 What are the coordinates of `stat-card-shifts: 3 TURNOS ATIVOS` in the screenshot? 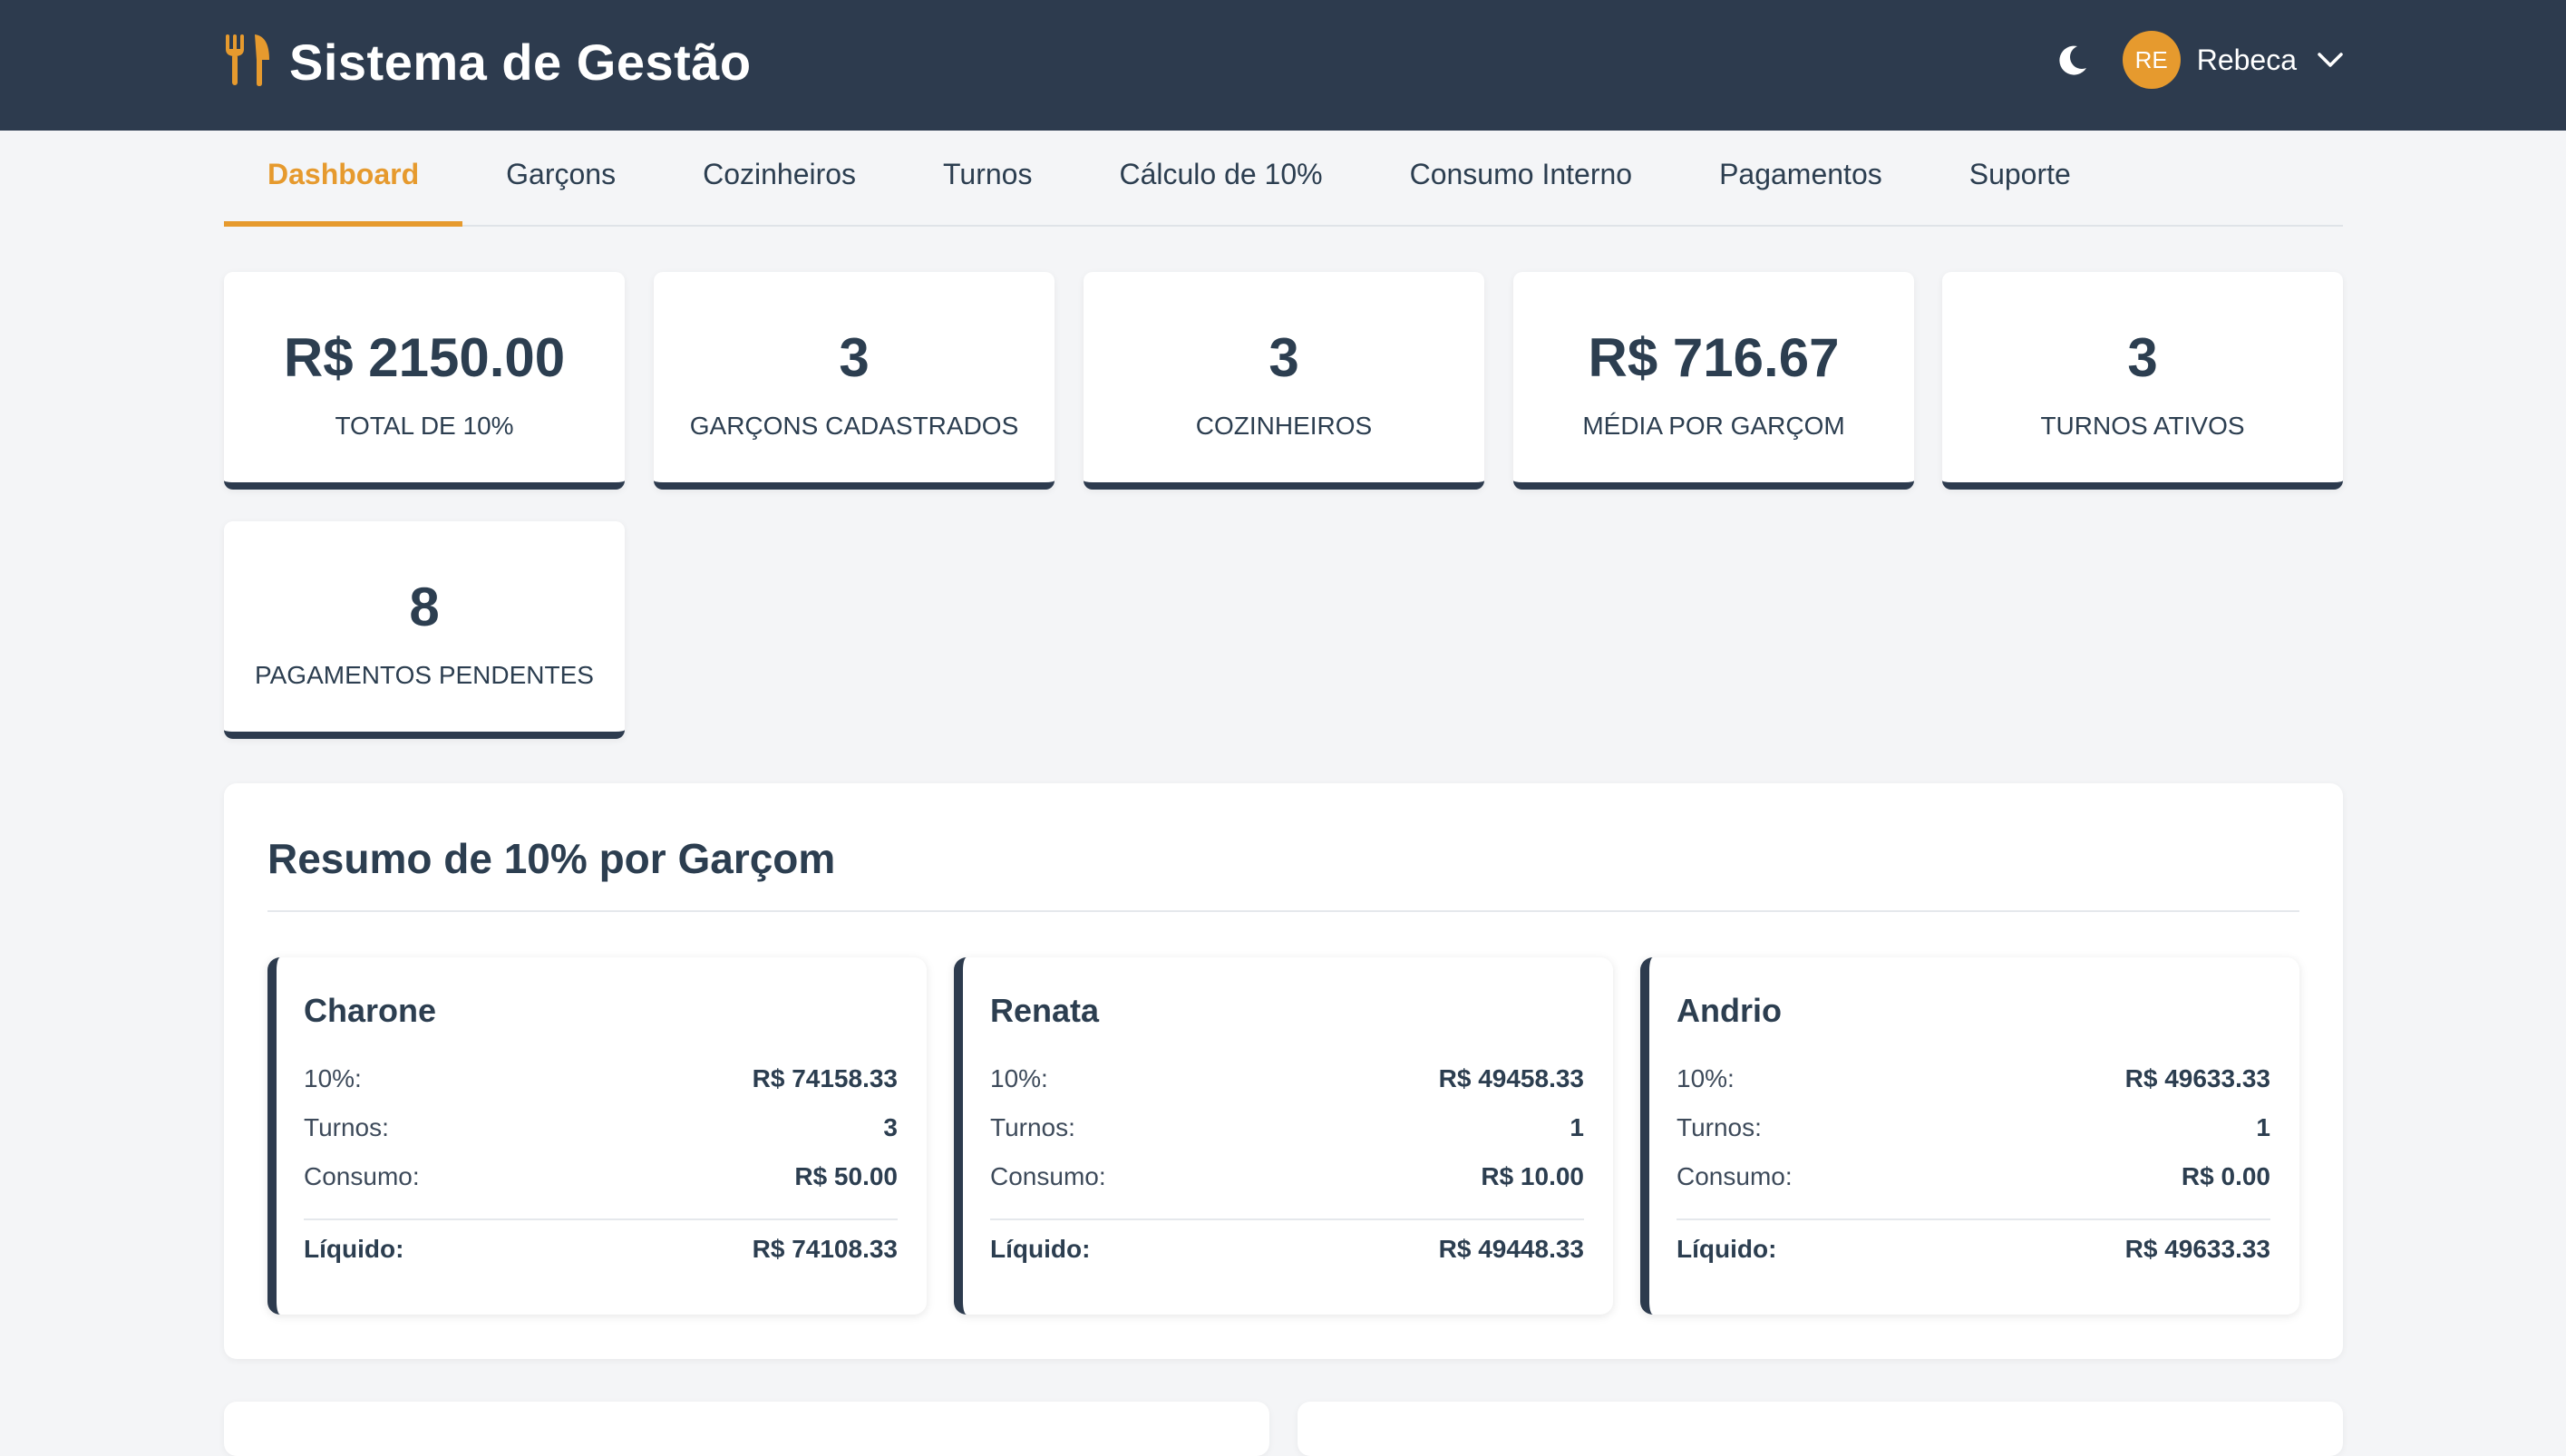 It's located at (2142, 381).